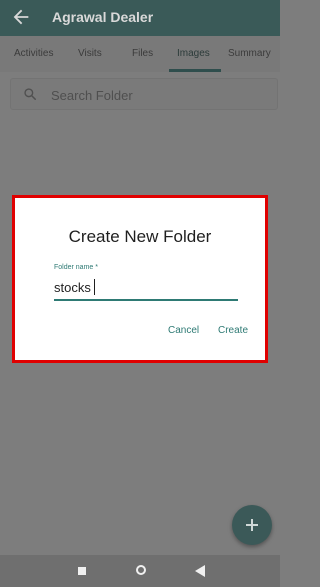 The width and height of the screenshot is (320, 587). I want to click on home-circle-icon, so click(141, 570).